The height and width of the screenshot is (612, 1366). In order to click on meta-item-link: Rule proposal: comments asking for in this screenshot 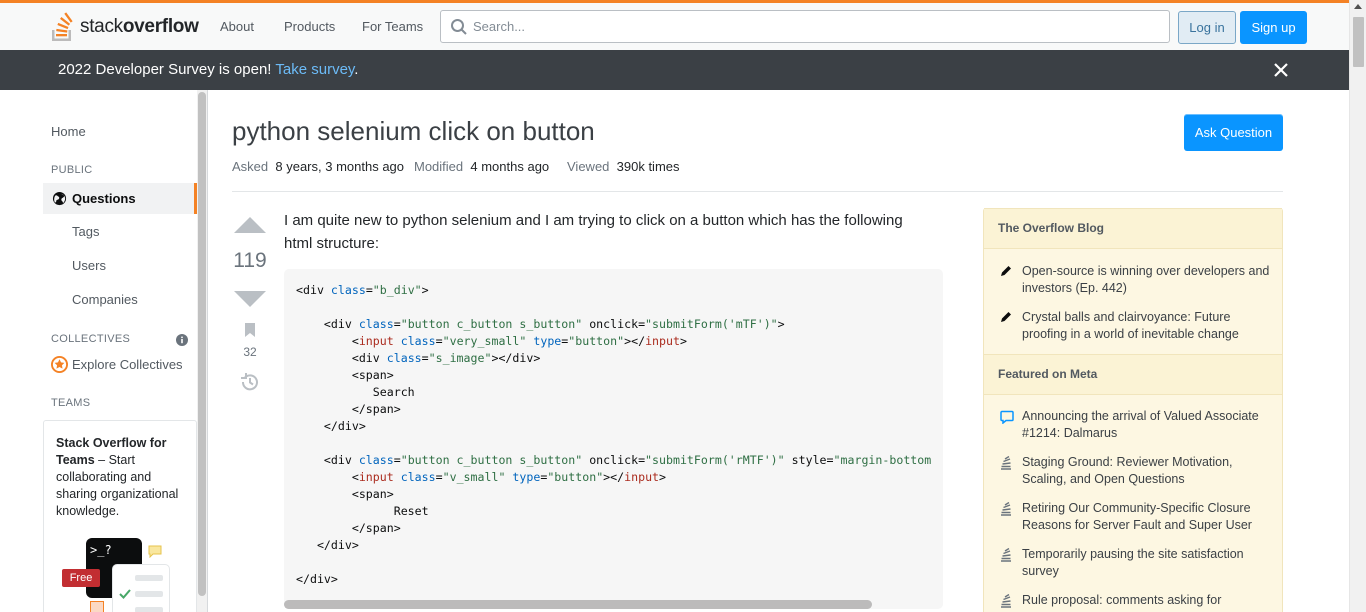, I will do `click(1147, 600)`.